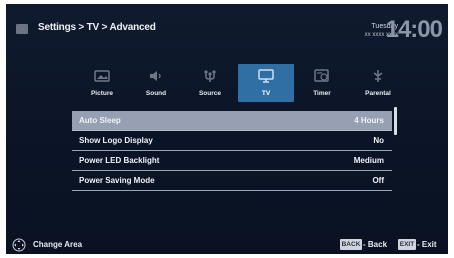 This screenshot has height=258, width=454. I want to click on tab-label: TV, so click(266, 93).